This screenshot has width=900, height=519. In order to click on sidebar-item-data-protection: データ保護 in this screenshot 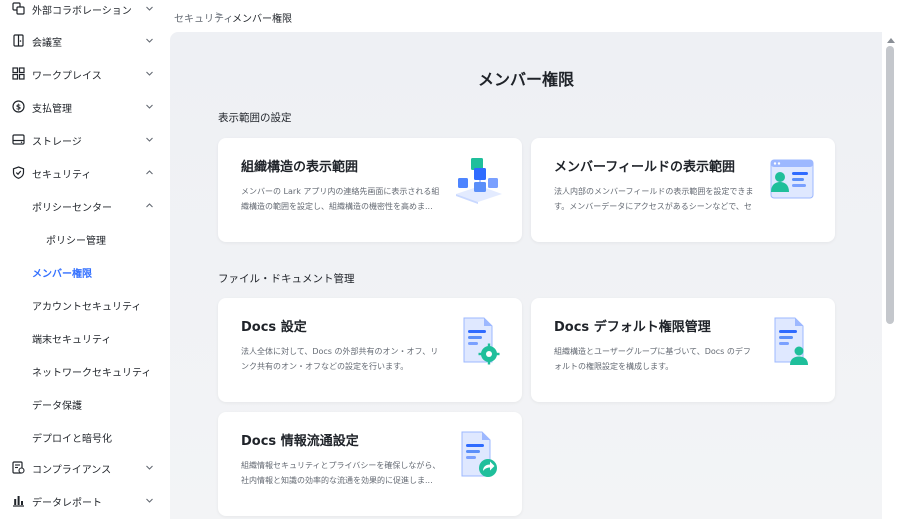, I will do `click(85, 403)`.